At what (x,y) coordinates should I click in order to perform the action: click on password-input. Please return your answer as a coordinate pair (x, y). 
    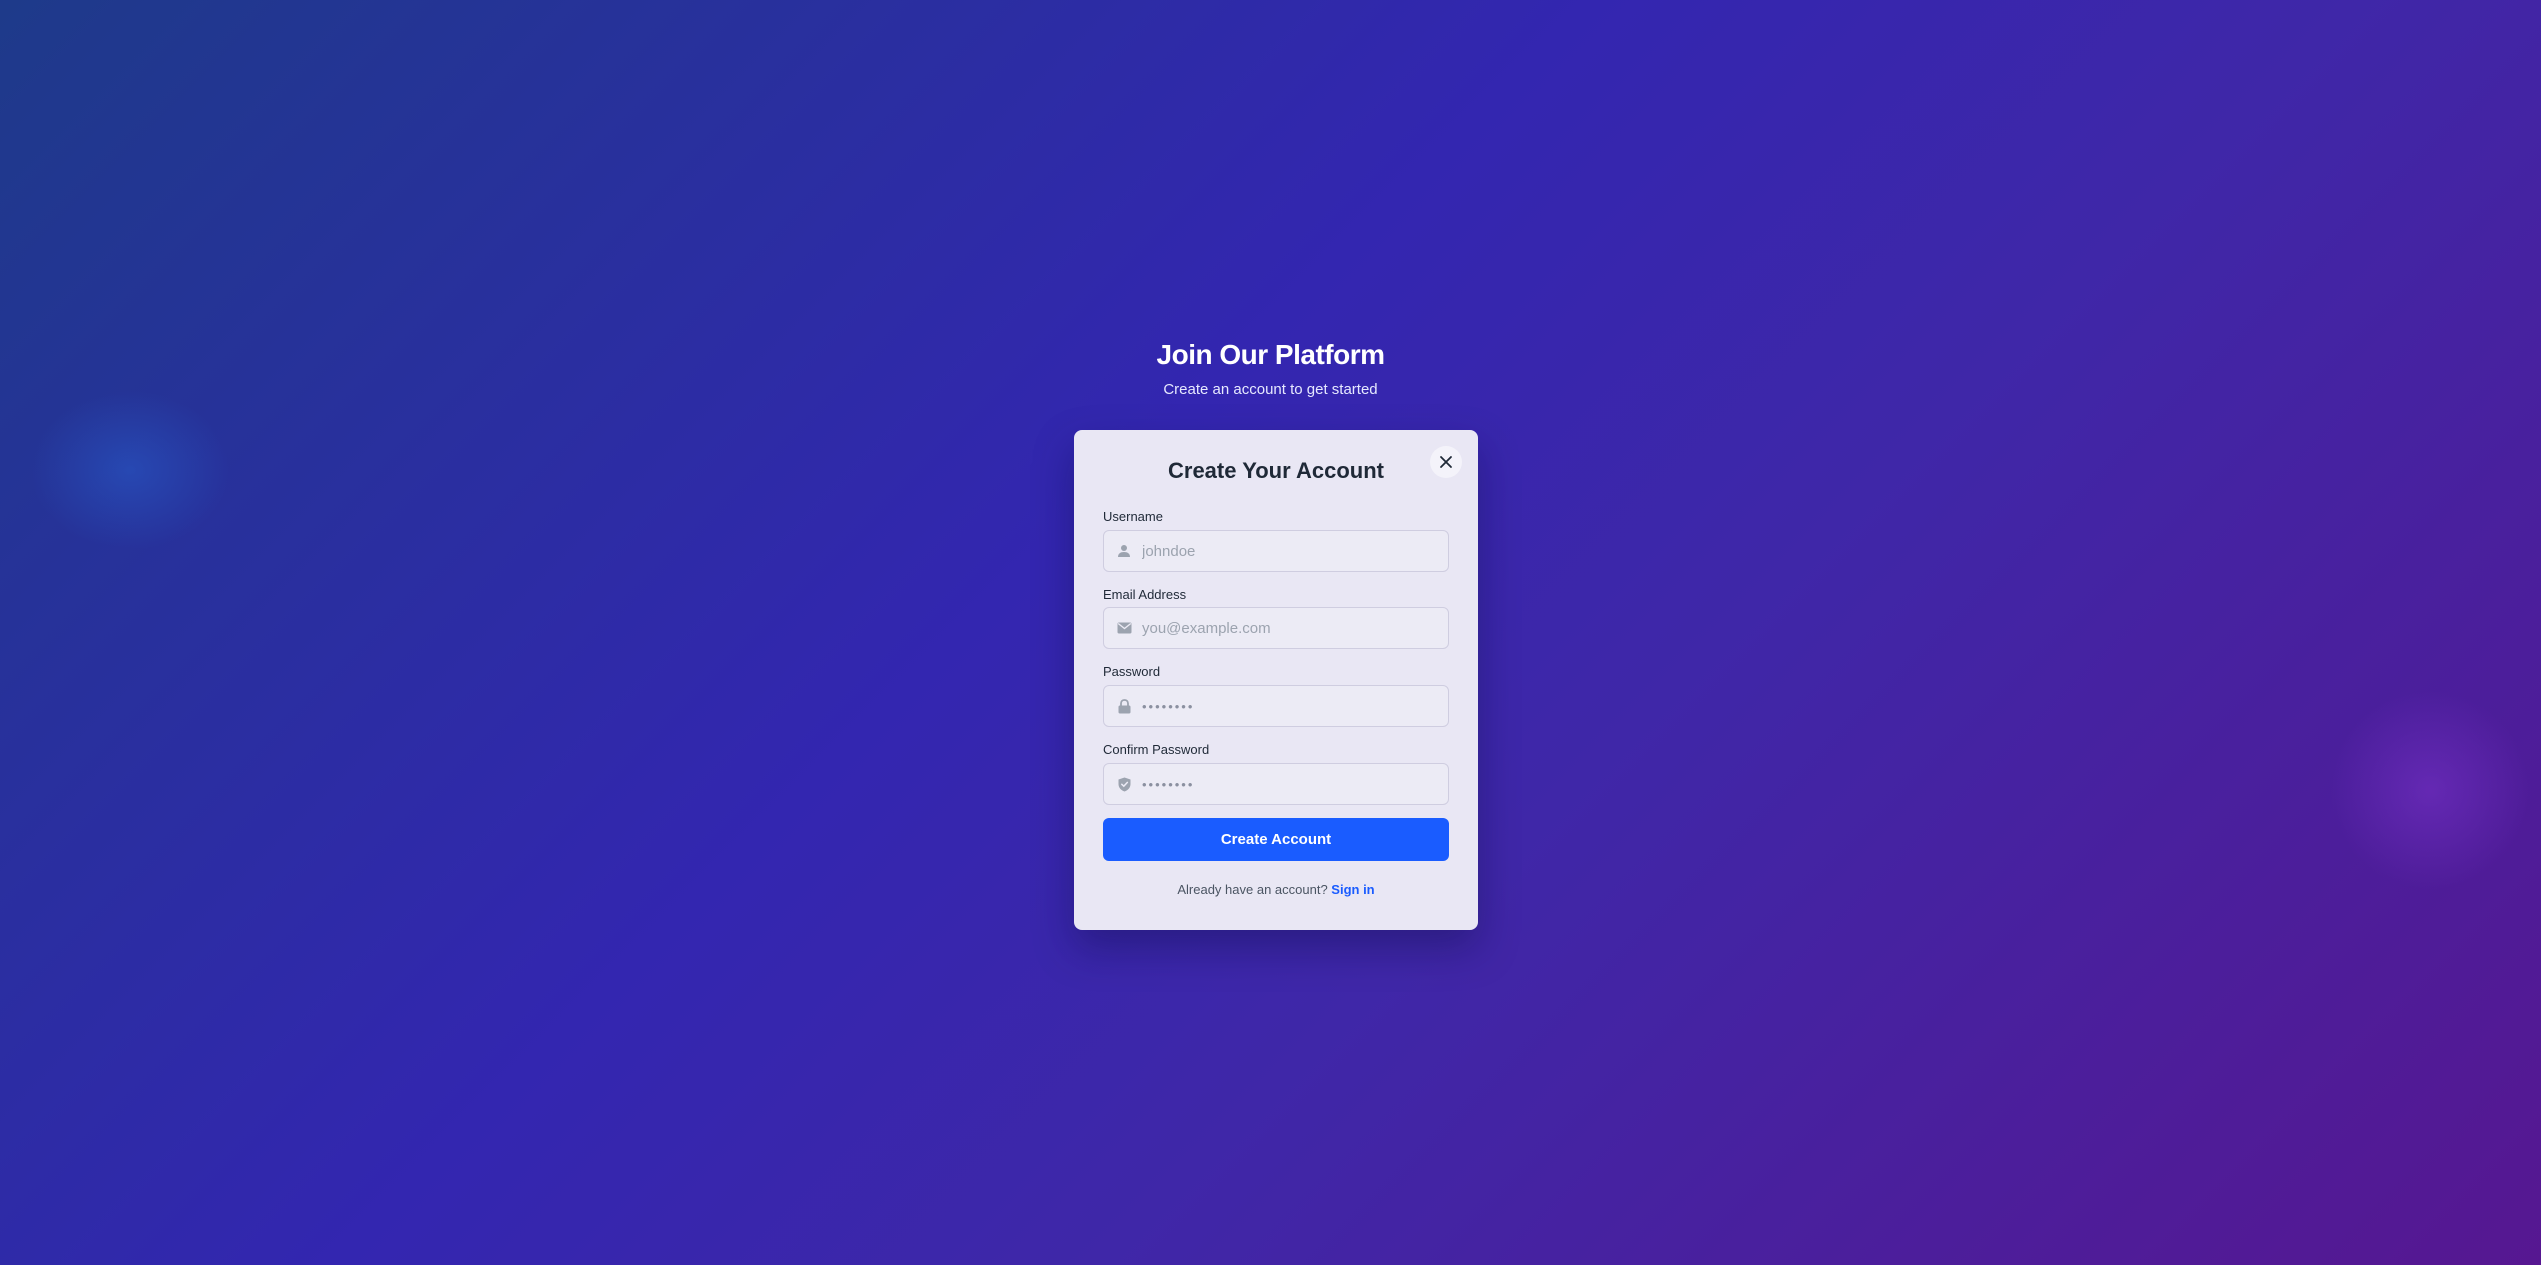
    Looking at the image, I should click on (1295, 706).